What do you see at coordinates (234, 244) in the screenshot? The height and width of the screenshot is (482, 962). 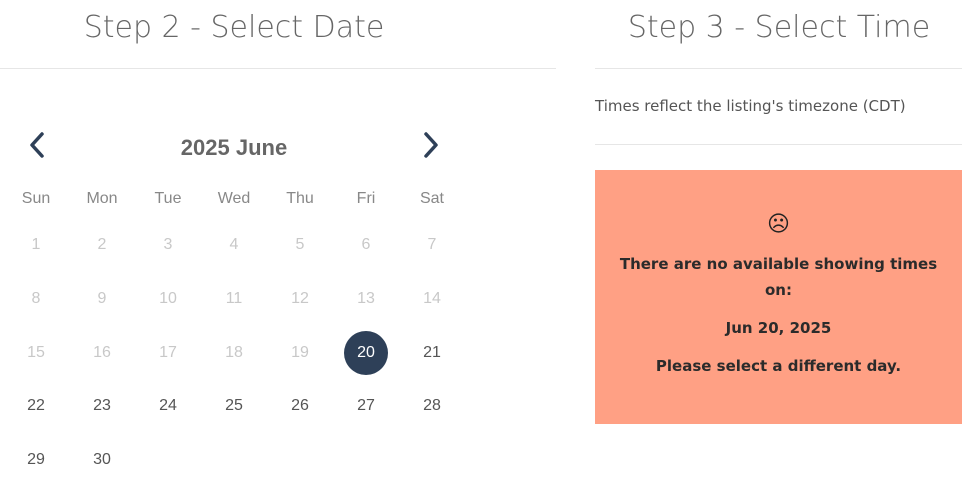 I see `calendar-day: 4` at bounding box center [234, 244].